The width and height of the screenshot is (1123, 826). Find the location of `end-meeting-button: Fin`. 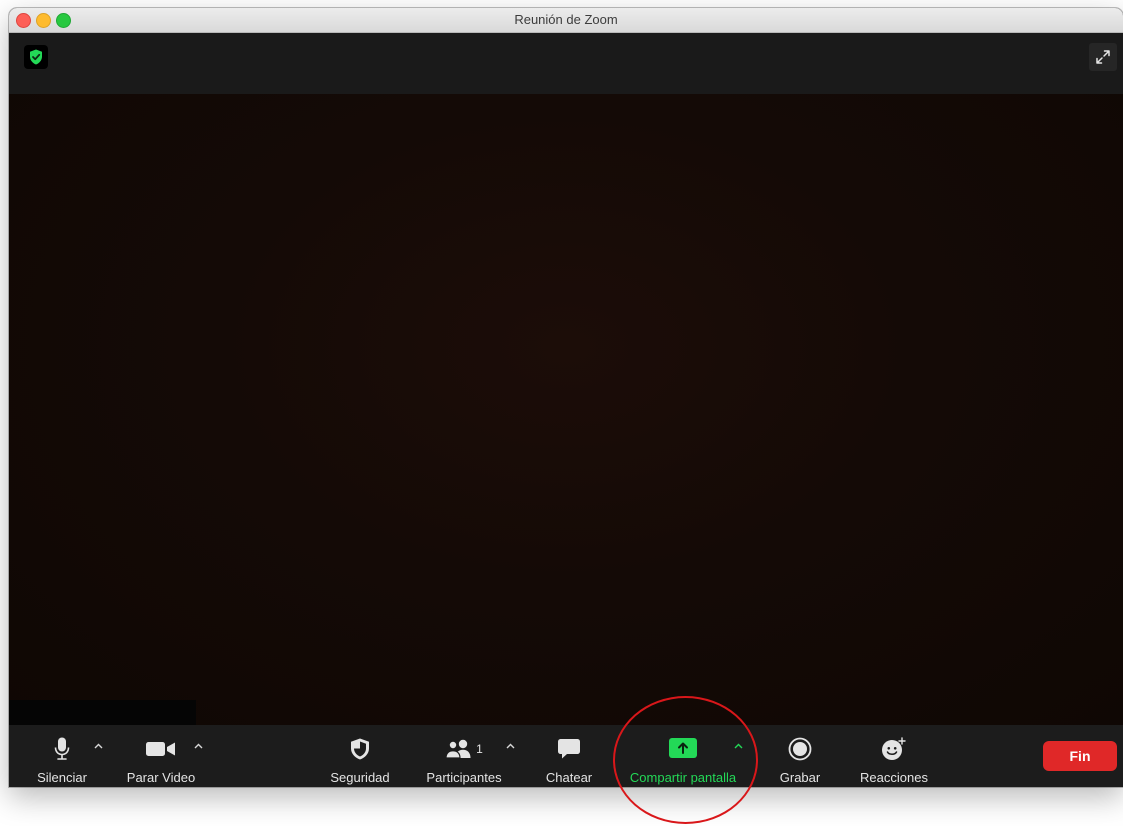

end-meeting-button: Fin is located at coordinates (1080, 756).